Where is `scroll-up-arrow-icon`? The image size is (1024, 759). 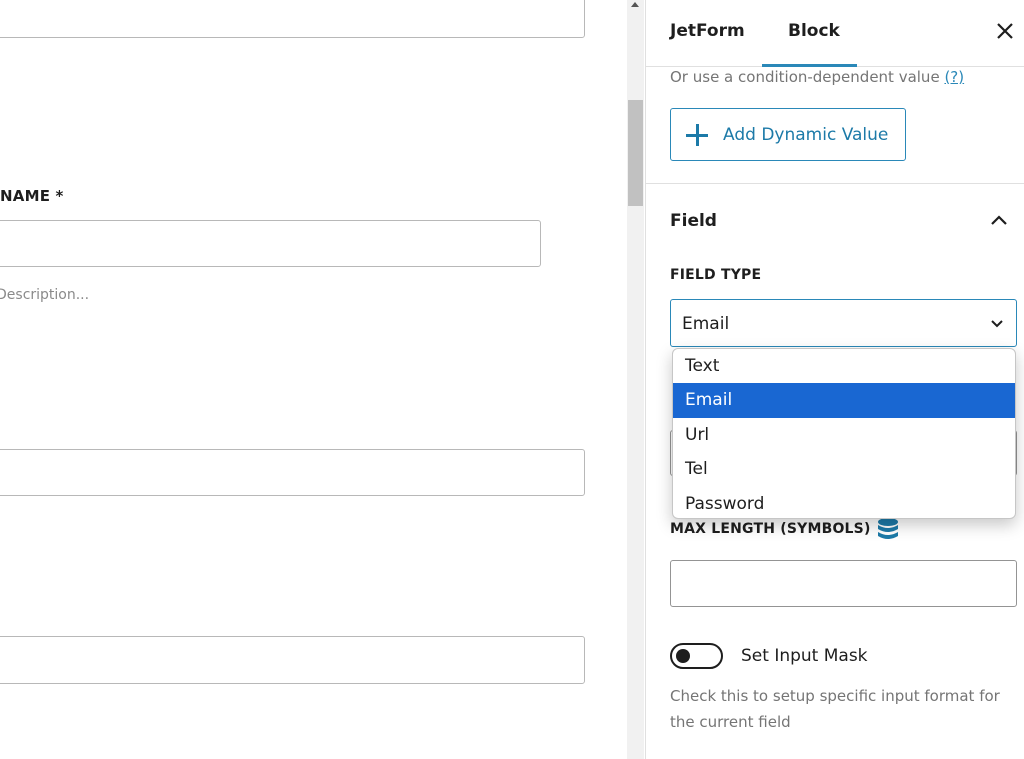
scroll-up-arrow-icon is located at coordinates (635, 4).